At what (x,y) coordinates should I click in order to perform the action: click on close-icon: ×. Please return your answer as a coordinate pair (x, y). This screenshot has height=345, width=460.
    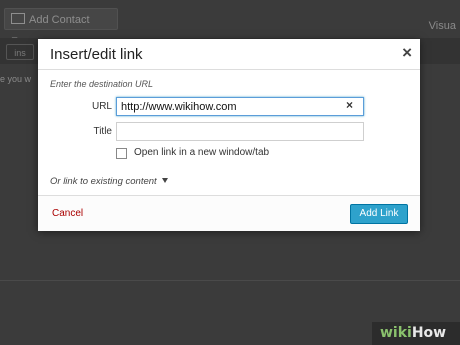
    Looking at the image, I should click on (407, 53).